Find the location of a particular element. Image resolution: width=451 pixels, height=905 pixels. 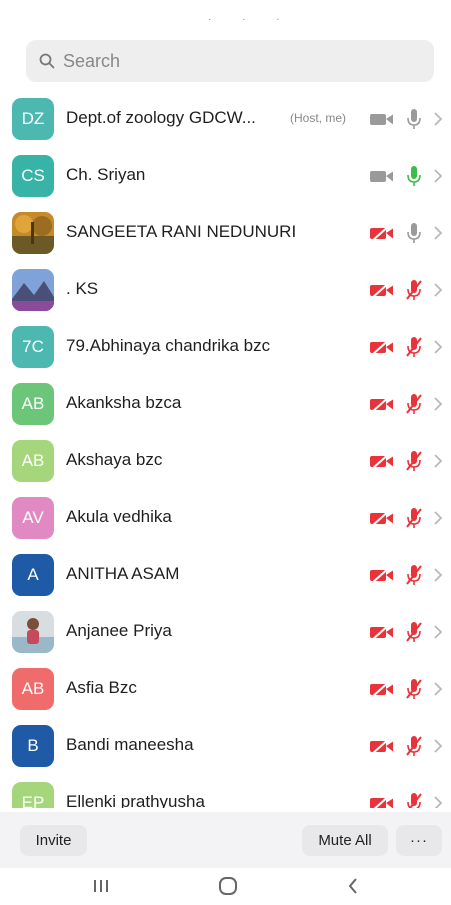

status-strip: · · · is located at coordinates (225, 17).